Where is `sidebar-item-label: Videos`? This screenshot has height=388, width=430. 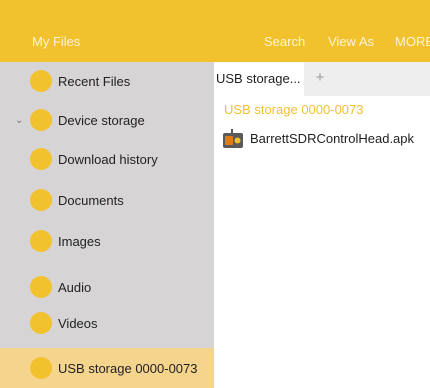 sidebar-item-label: Videos is located at coordinates (78, 323).